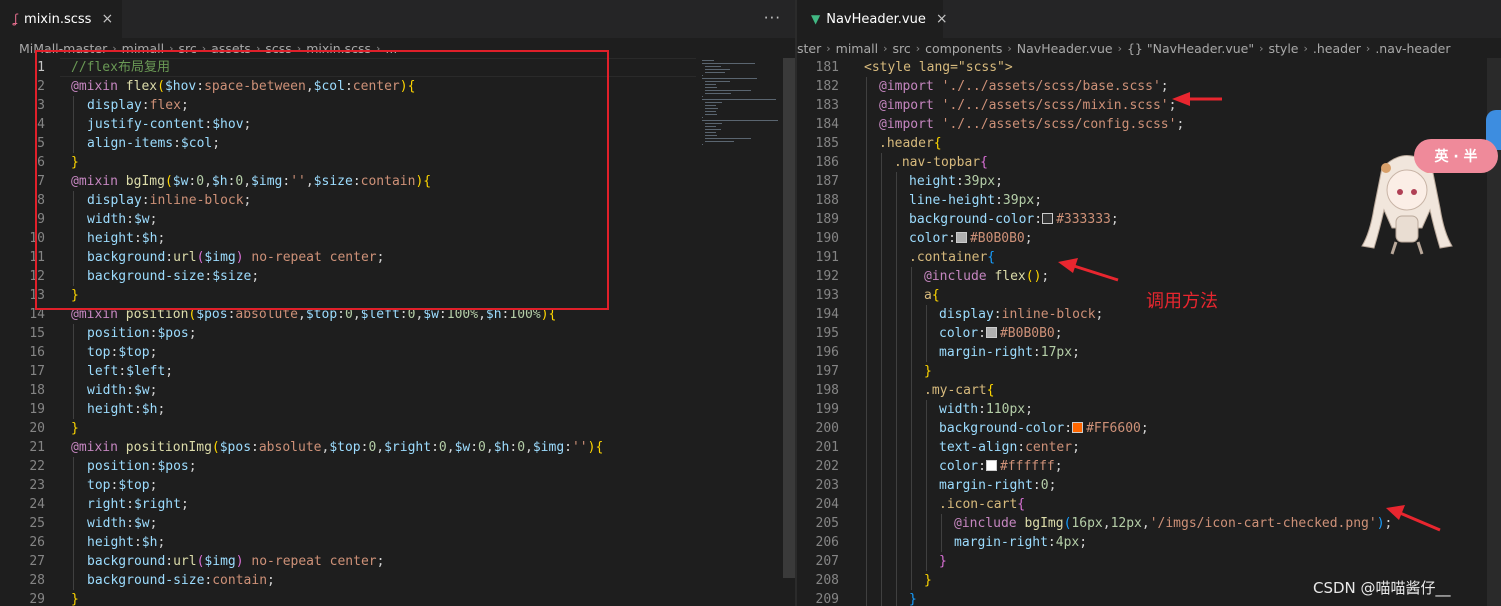 The width and height of the screenshot is (1501, 606). Describe the element at coordinates (1197, 99) in the screenshot. I see `arrow-import-mixin` at that location.